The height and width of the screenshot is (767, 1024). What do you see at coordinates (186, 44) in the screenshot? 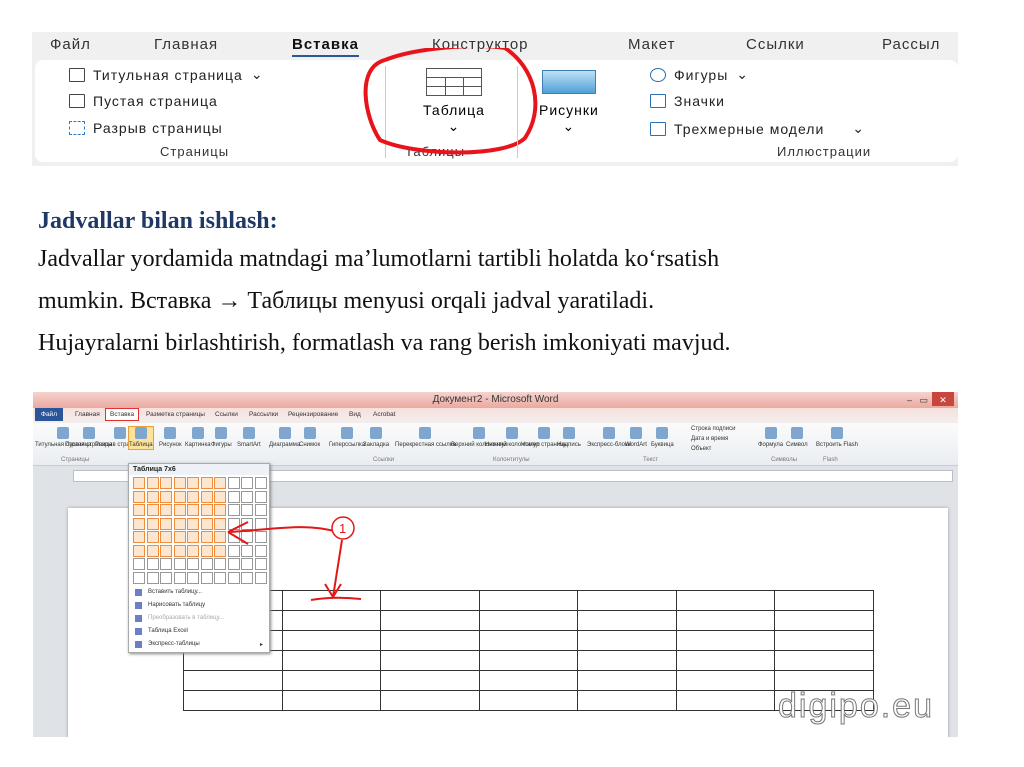
I see `tab-home: Главная` at bounding box center [186, 44].